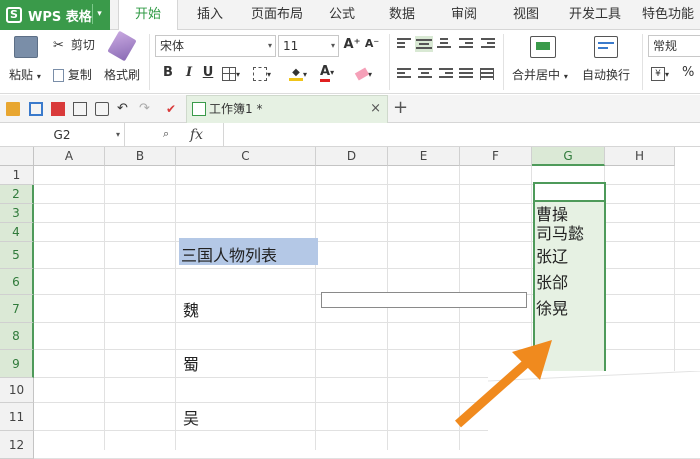 The image size is (700, 459). What do you see at coordinates (375, 109) in the screenshot?
I see `close-tab-icon: ×` at bounding box center [375, 109].